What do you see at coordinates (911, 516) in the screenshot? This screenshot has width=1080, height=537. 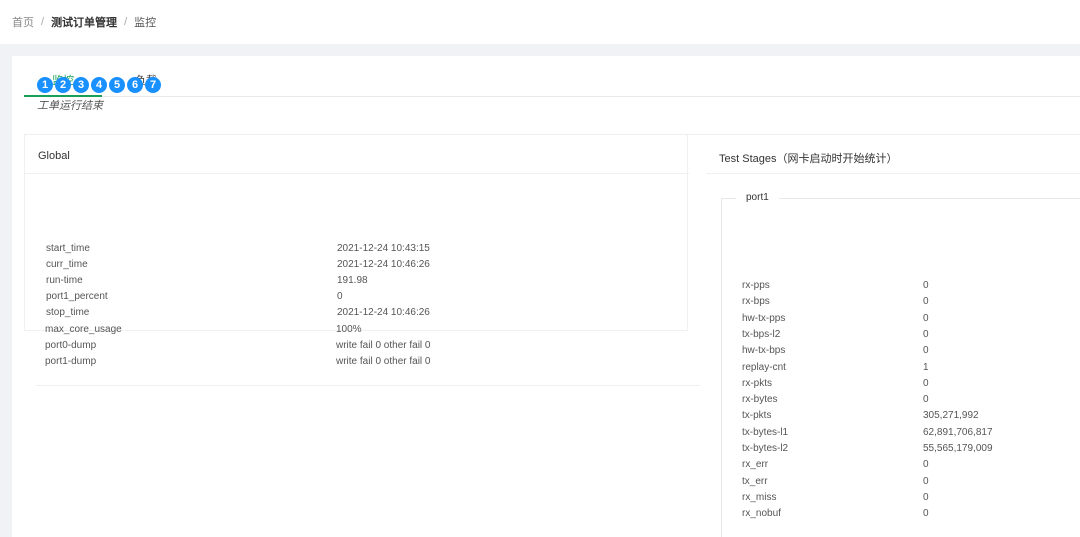 I see `port1-stat-row: rx_nobuf 0` at bounding box center [911, 516].